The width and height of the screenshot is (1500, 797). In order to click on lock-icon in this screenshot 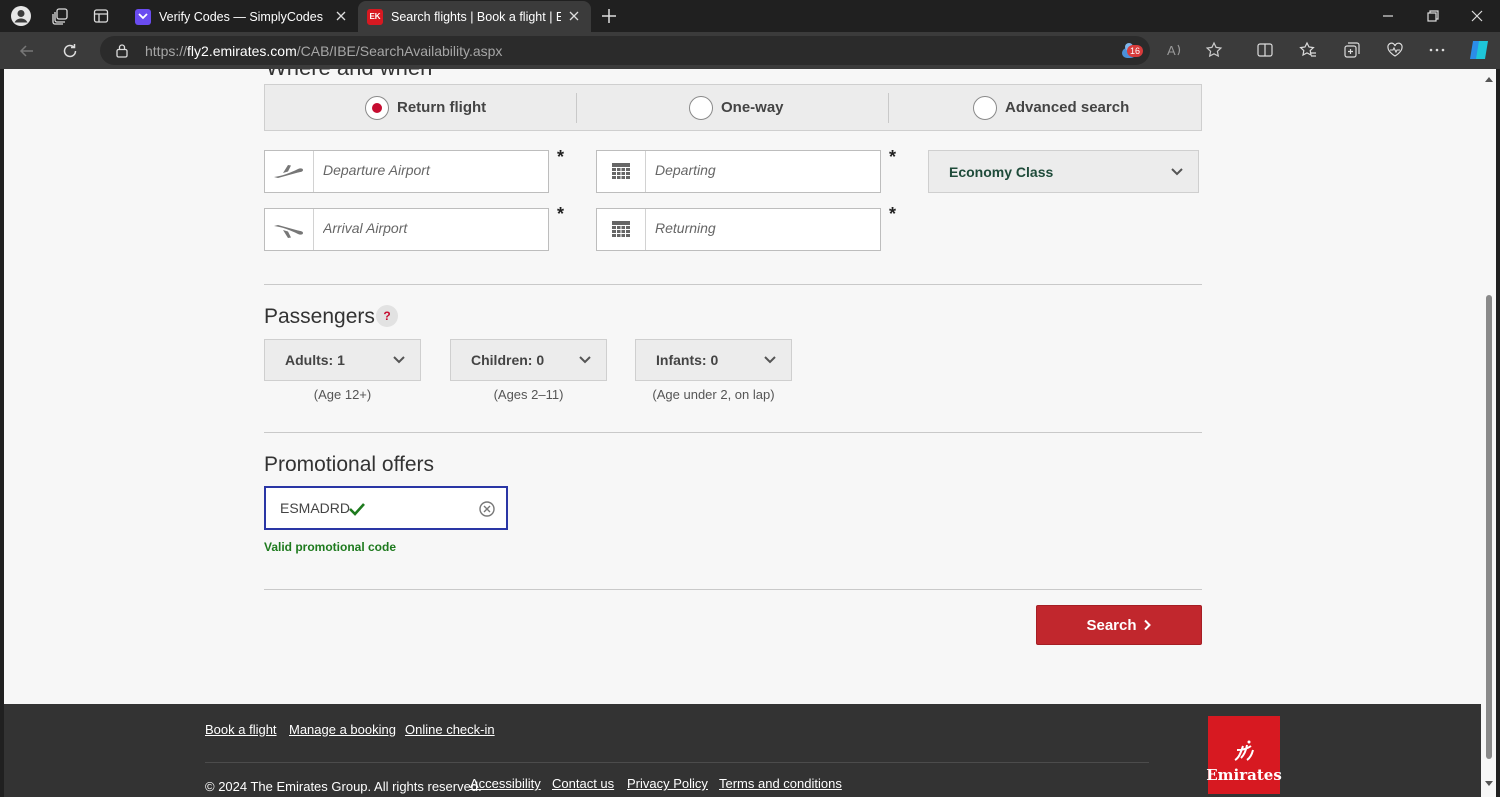, I will do `click(122, 50)`.